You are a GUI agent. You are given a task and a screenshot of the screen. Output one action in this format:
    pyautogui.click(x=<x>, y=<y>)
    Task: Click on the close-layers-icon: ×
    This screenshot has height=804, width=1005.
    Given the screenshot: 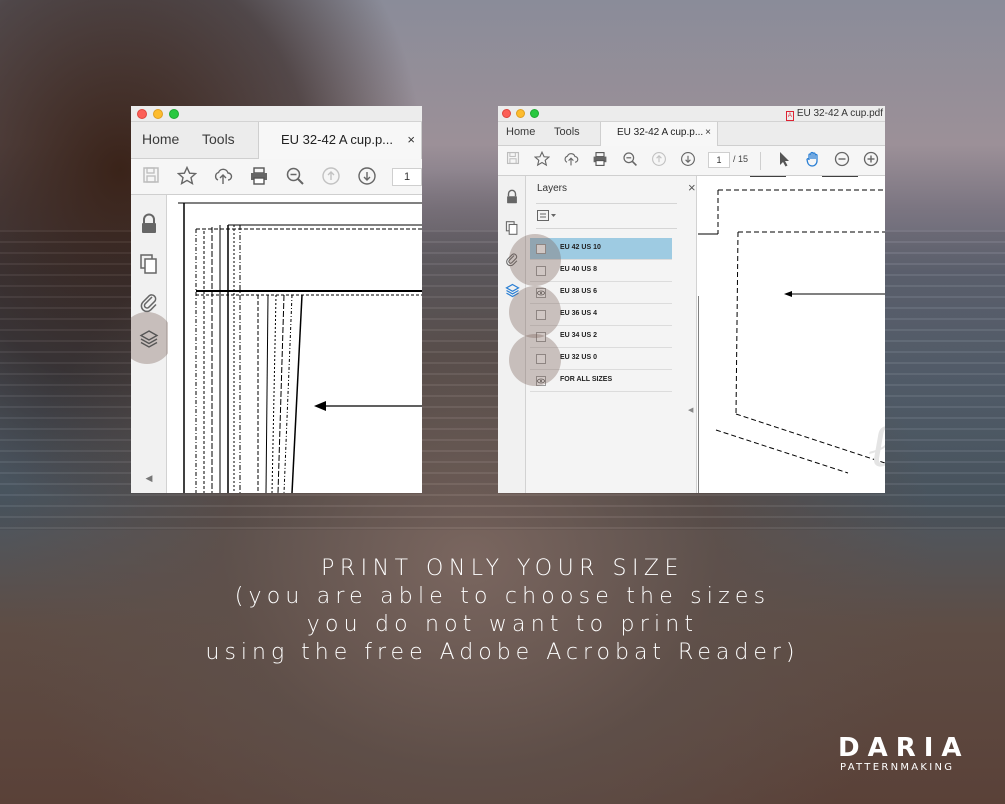 What is the action you would take?
    pyautogui.click(x=692, y=187)
    